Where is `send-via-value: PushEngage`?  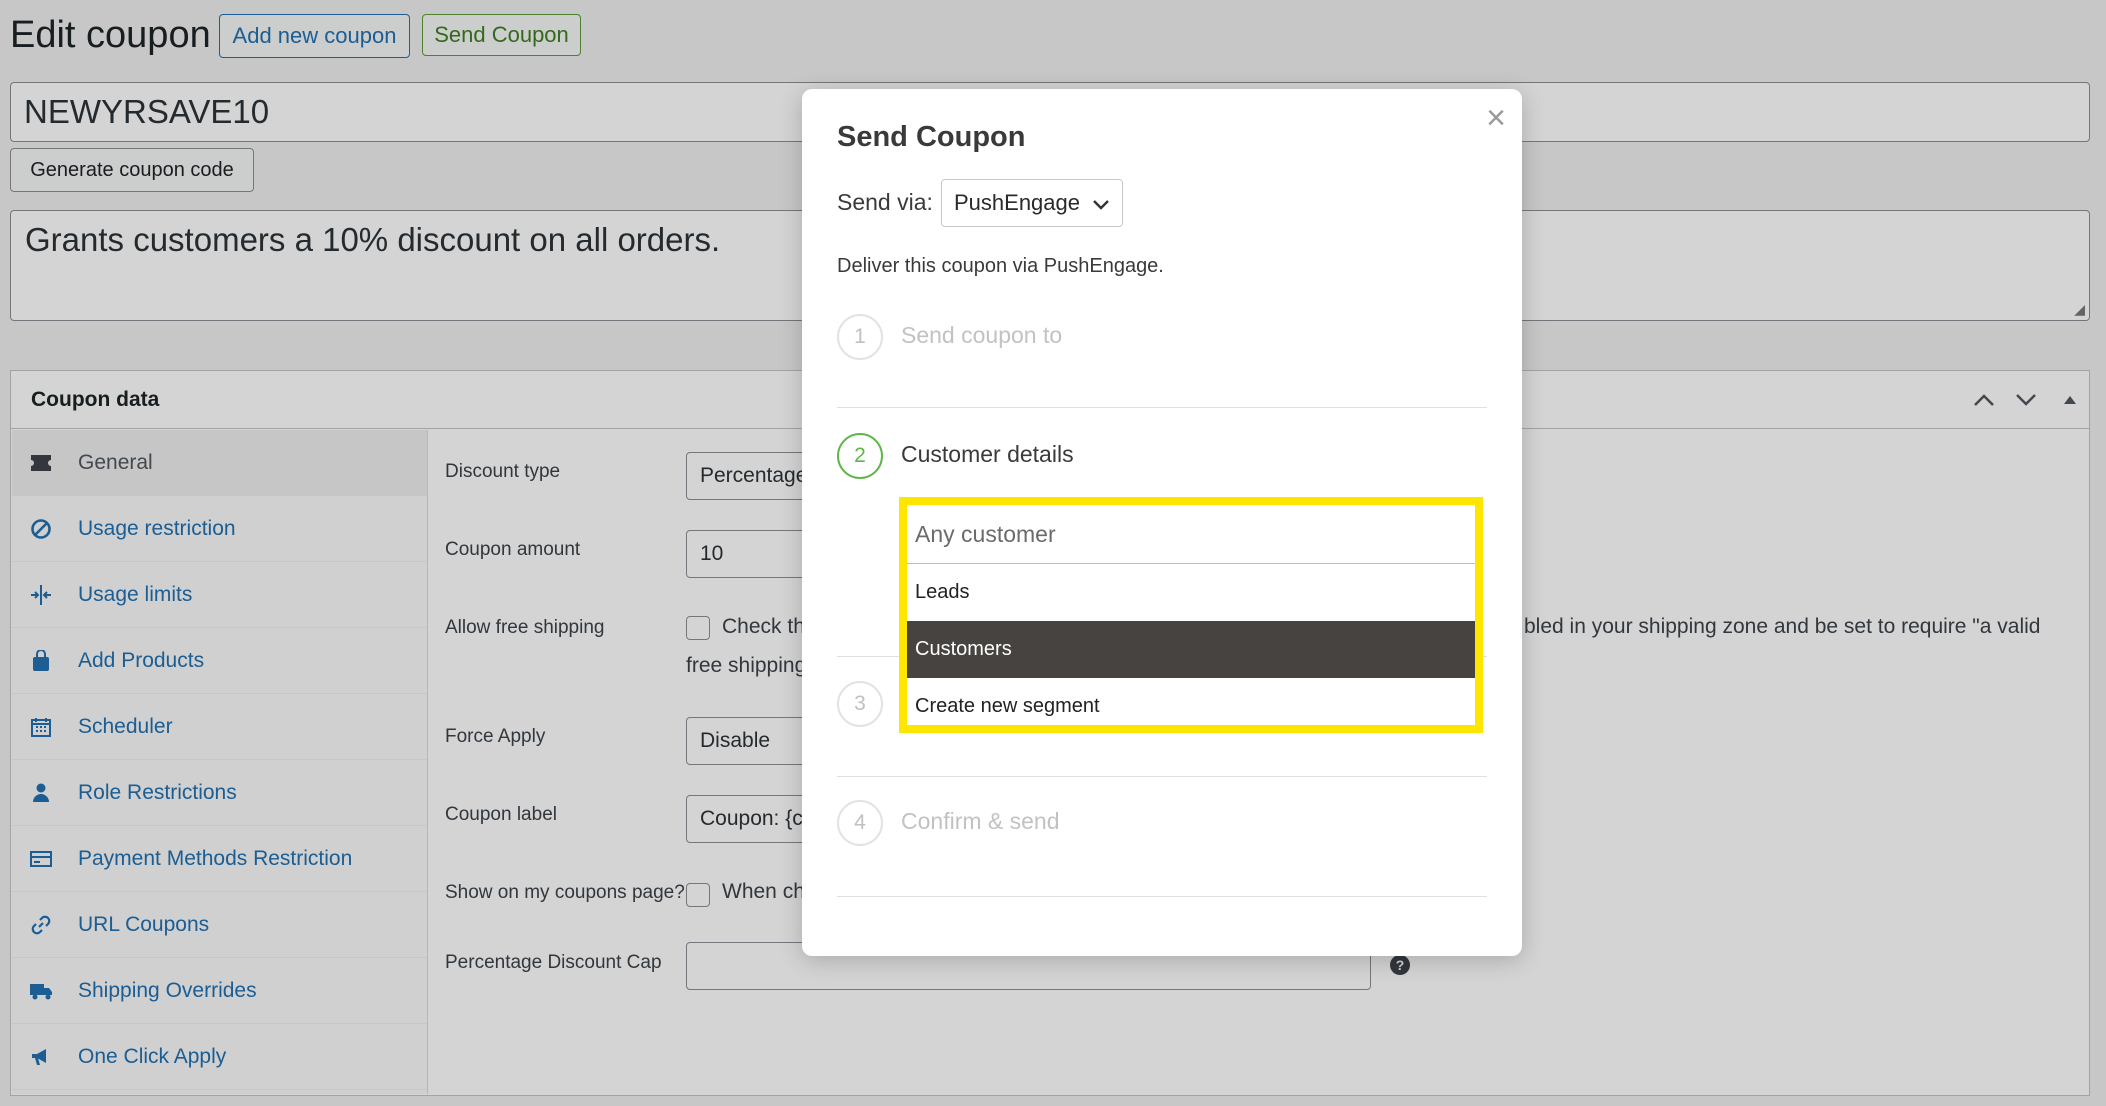
send-via-value: PushEngage is located at coordinates (1017, 202).